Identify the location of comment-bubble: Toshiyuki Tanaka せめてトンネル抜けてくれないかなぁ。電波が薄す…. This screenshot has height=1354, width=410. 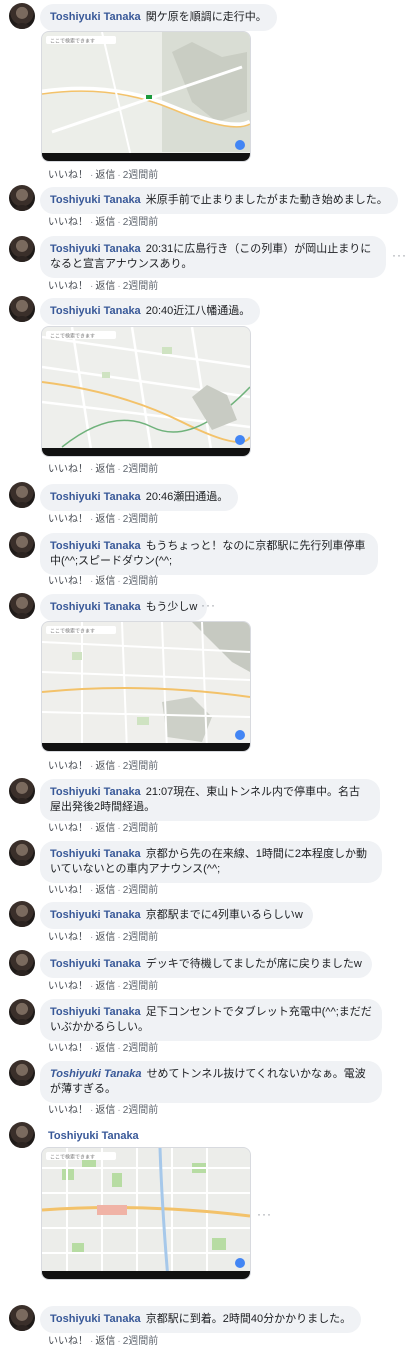
(211, 1082).